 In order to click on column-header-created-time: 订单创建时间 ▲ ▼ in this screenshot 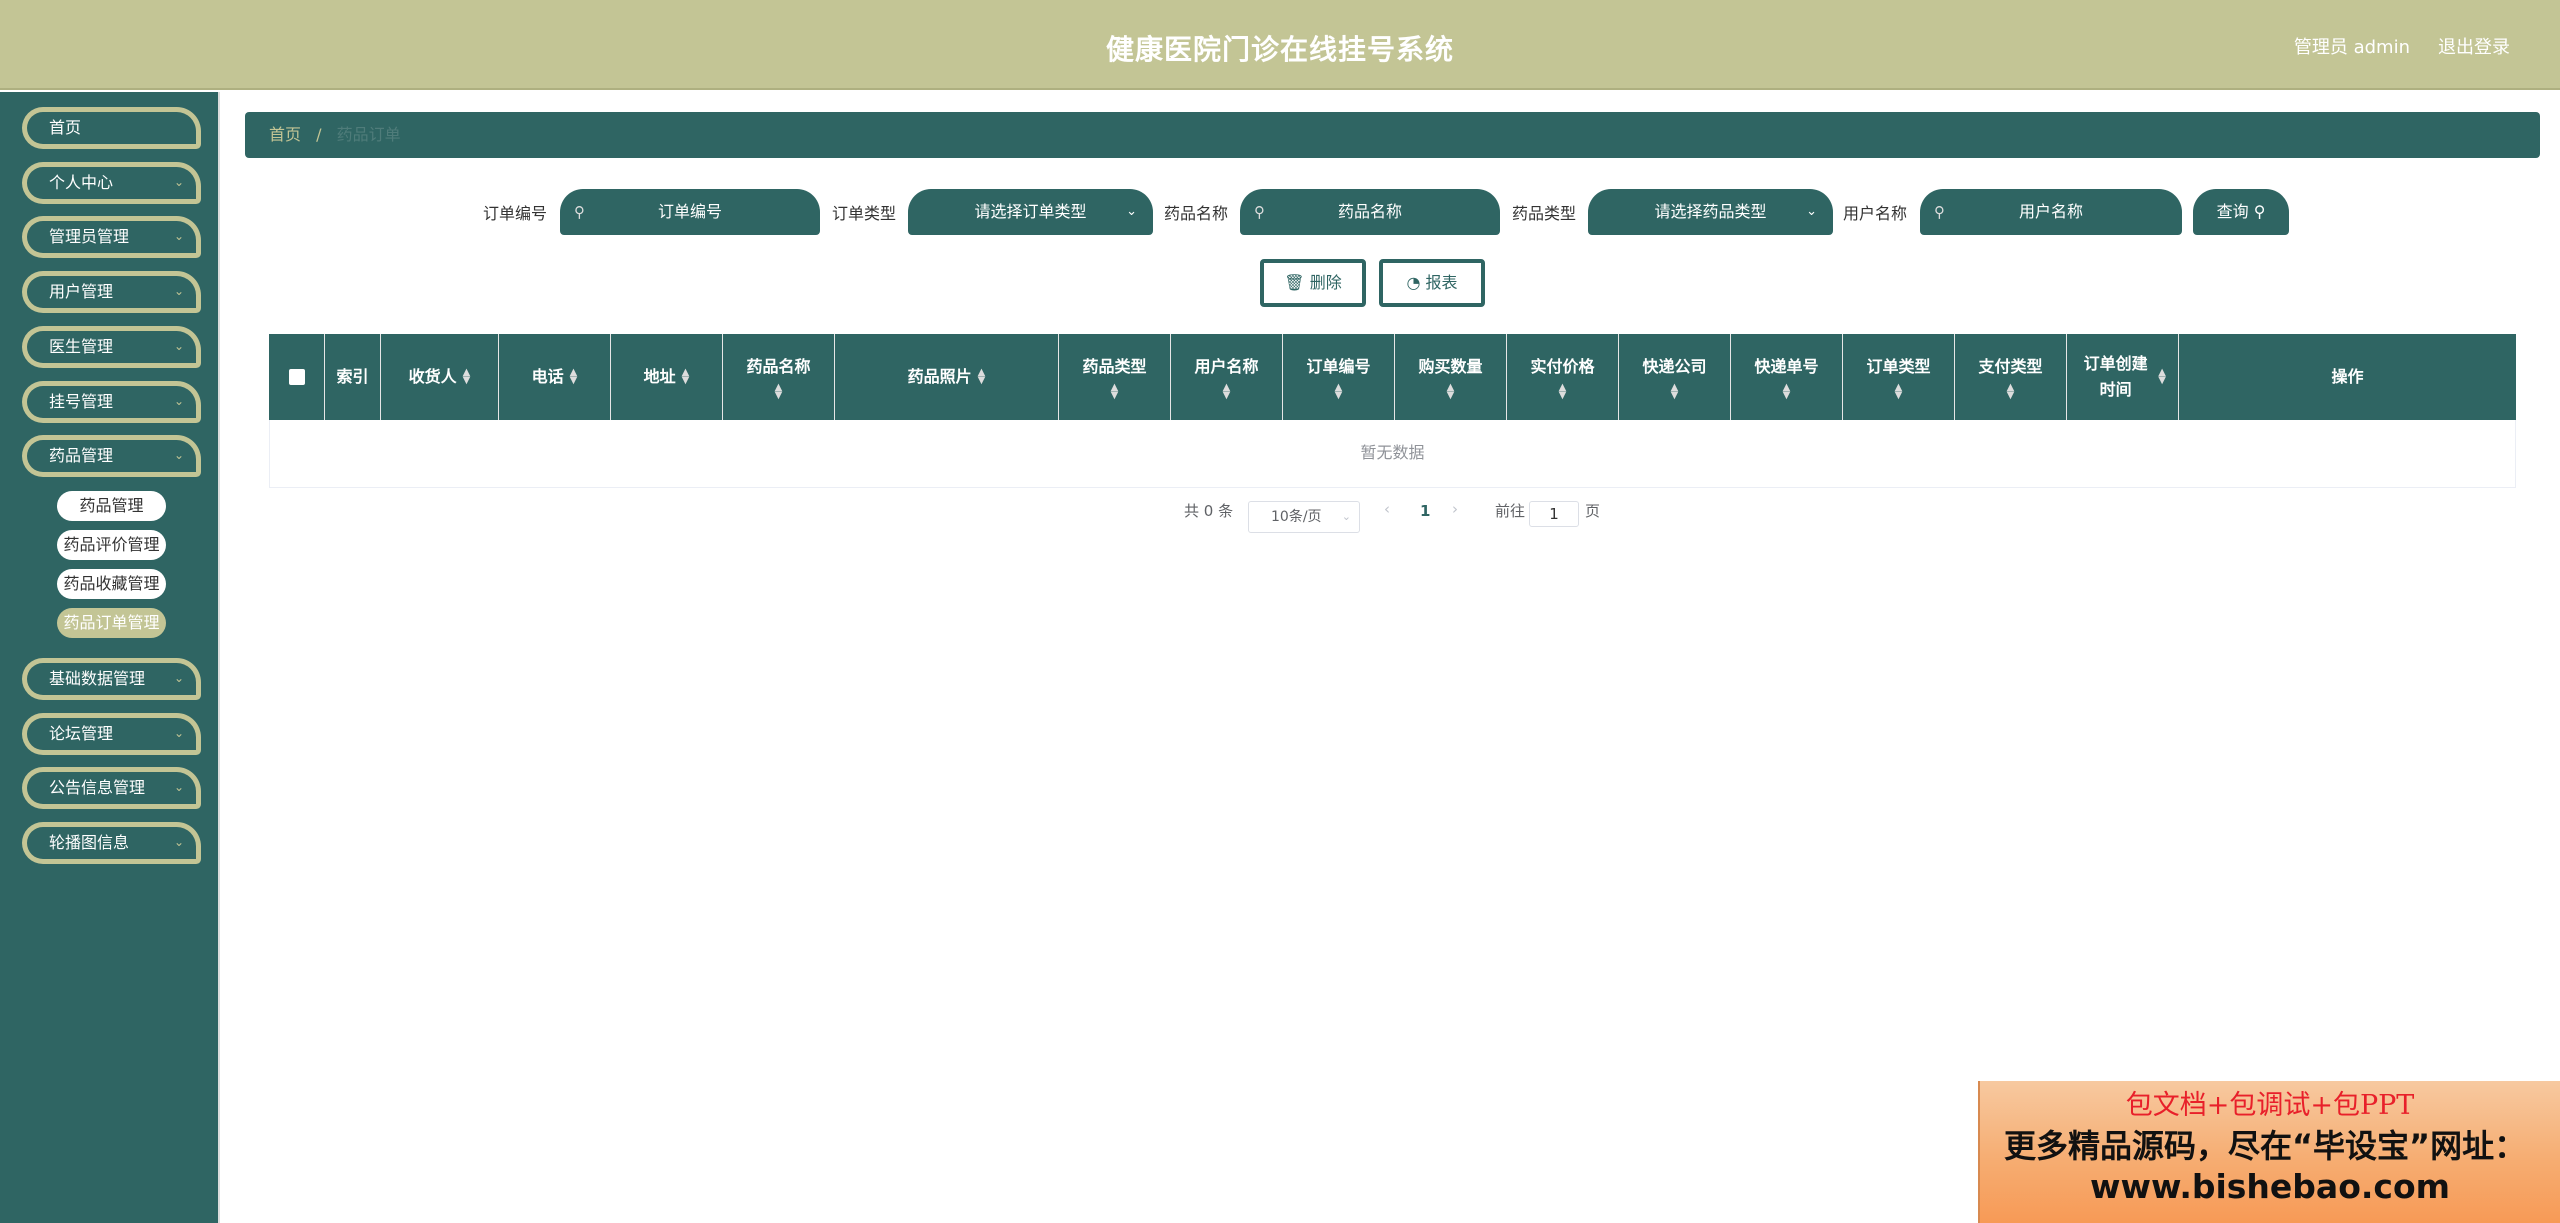, I will do `click(2123, 377)`.